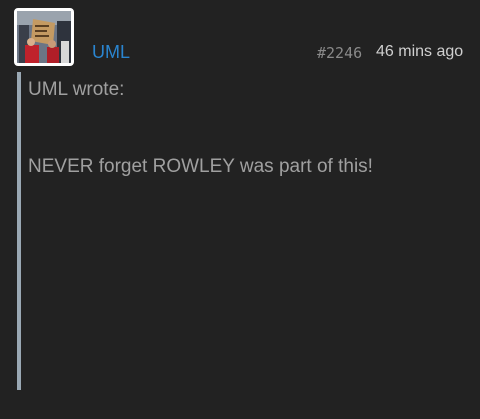 Image resolution: width=480 pixels, height=419 pixels. Describe the element at coordinates (200, 166) in the screenshot. I see `quote-text: NEVER forget ROWLEY was part of this!` at that location.